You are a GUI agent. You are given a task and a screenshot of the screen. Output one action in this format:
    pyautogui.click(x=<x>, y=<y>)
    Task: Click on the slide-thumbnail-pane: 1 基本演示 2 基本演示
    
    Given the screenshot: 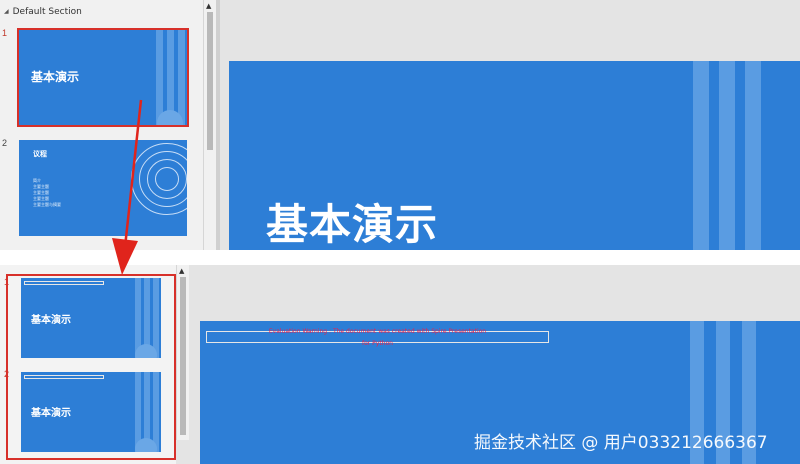 What is the action you would take?
    pyautogui.click(x=88, y=364)
    